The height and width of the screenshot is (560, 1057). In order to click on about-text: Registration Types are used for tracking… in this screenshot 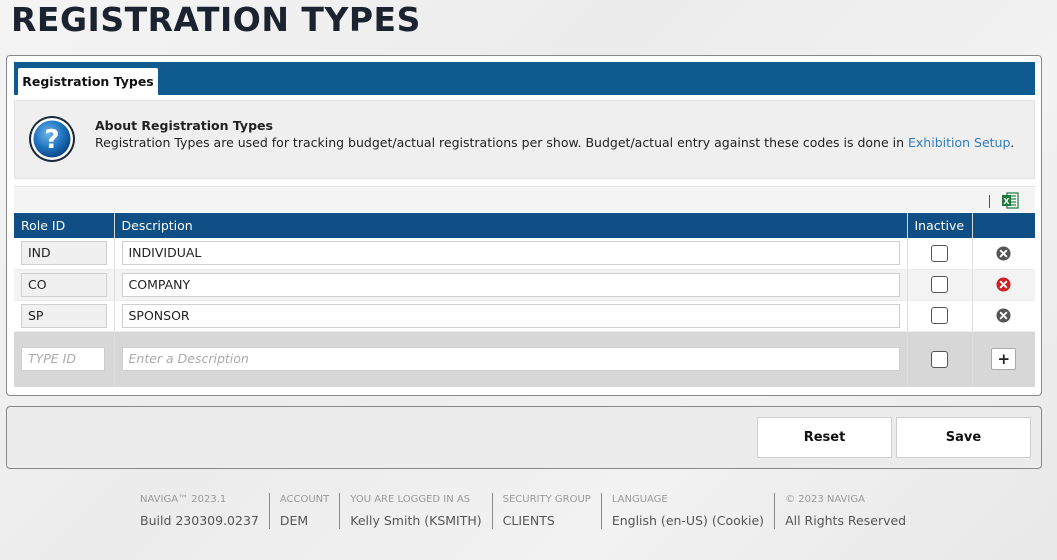, I will do `click(554, 142)`.